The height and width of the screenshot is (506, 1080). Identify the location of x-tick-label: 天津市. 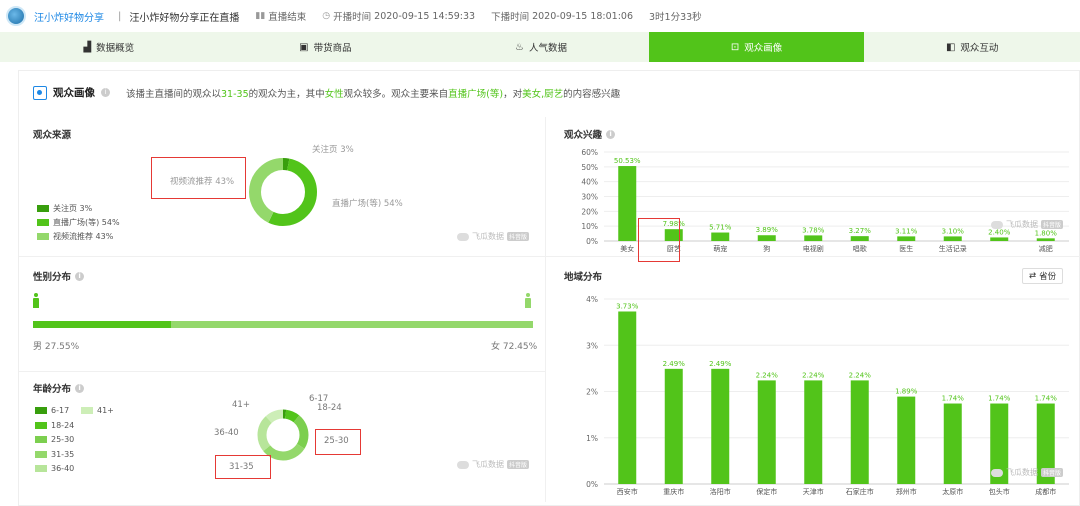
(813, 491).